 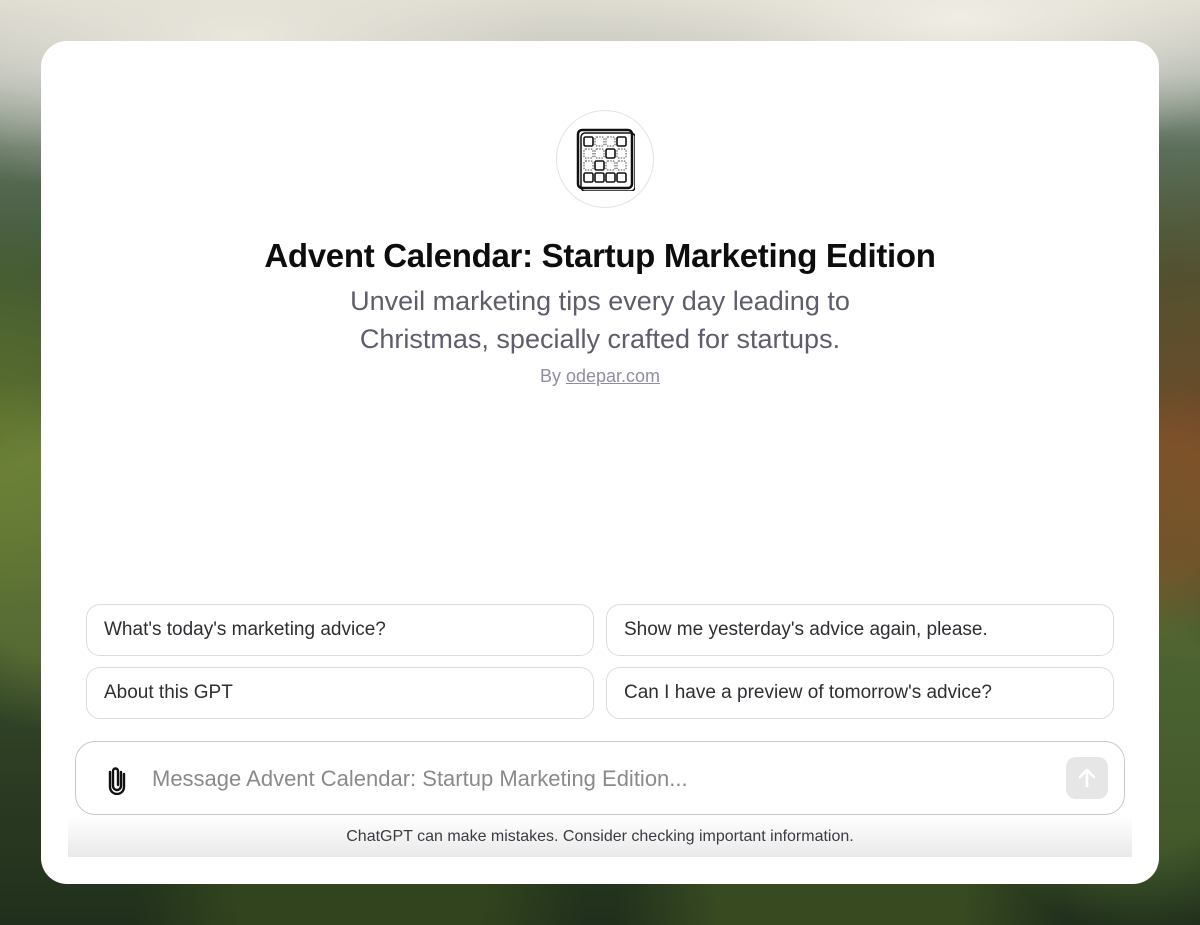 What do you see at coordinates (592, 779) in the screenshot?
I see `message-input` at bounding box center [592, 779].